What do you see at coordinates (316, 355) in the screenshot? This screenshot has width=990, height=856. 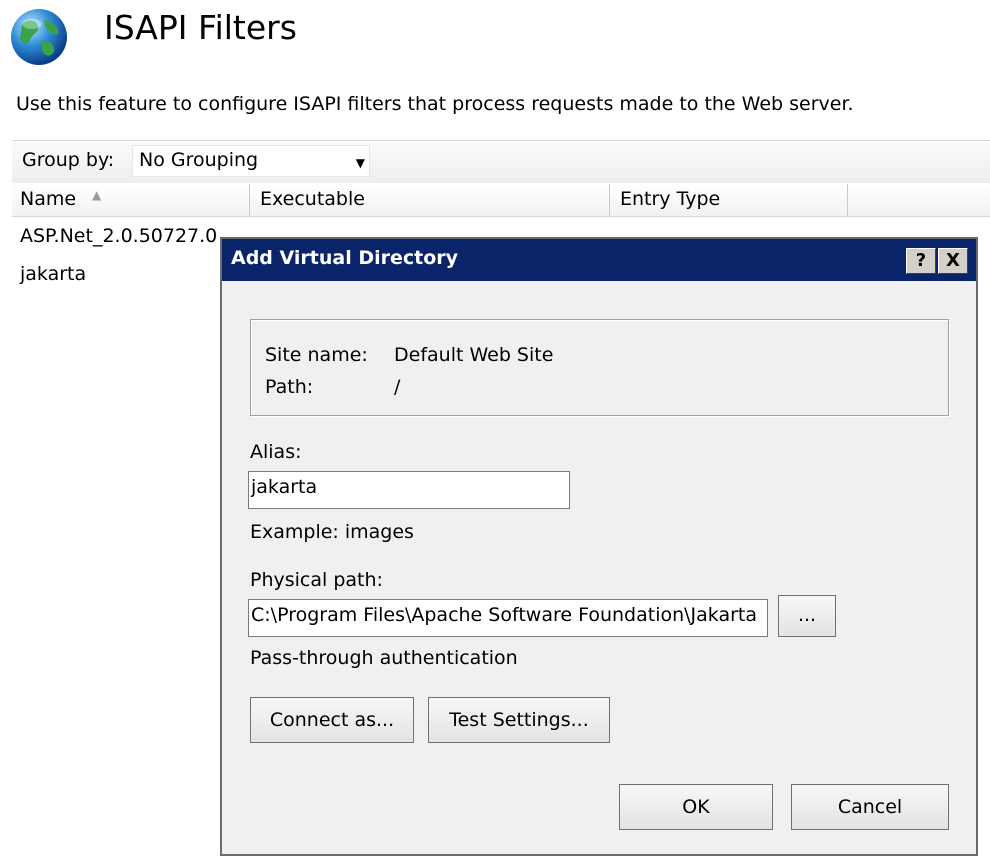 I see `site-name-label: Site name:` at bounding box center [316, 355].